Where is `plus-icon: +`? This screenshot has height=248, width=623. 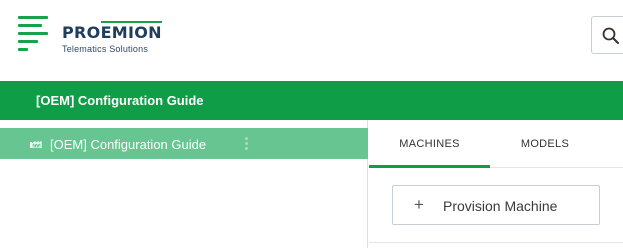
plus-icon: + is located at coordinates (419, 204).